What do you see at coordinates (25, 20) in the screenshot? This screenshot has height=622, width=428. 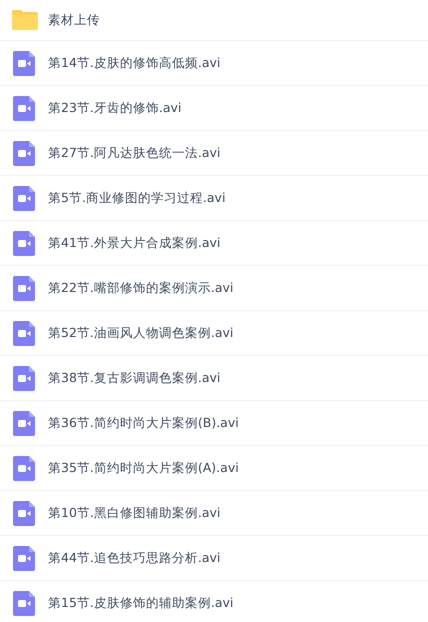 I see `folder-icon` at bounding box center [25, 20].